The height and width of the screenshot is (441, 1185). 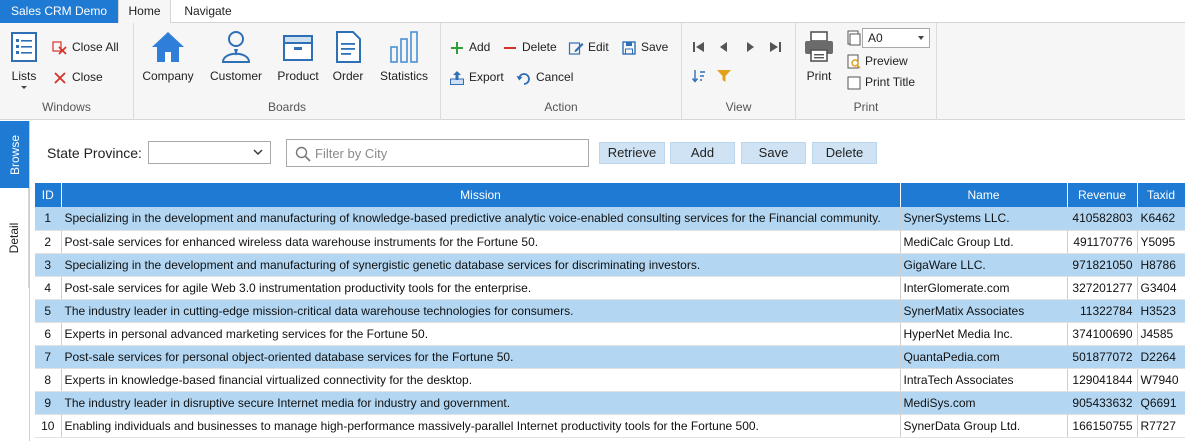 I want to click on next-record-icon, so click(x=750, y=47).